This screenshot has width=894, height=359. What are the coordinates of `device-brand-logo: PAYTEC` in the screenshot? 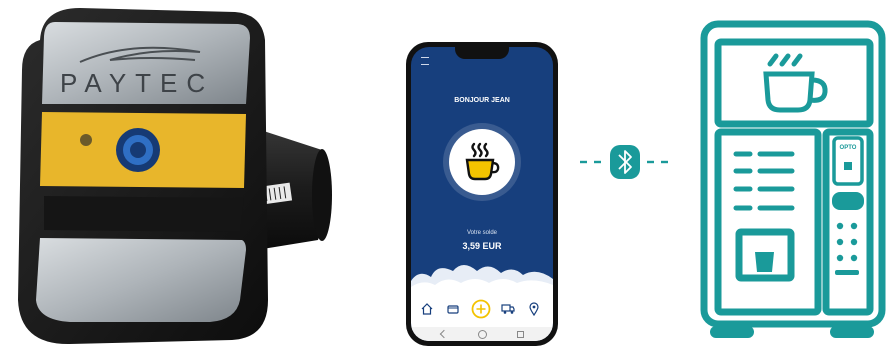 It's located at (137, 83).